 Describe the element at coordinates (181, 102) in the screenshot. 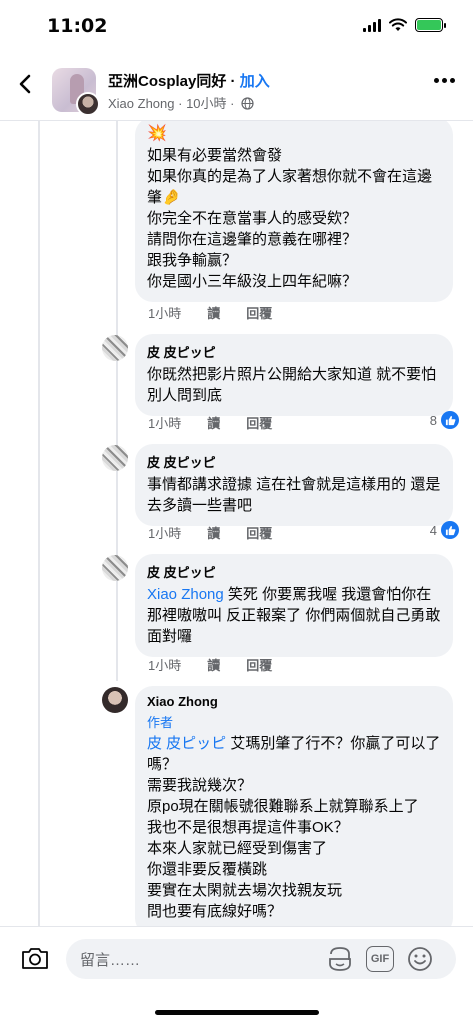

I see `header-subtitle: Xiao Zhong · 10小時 ·` at that location.